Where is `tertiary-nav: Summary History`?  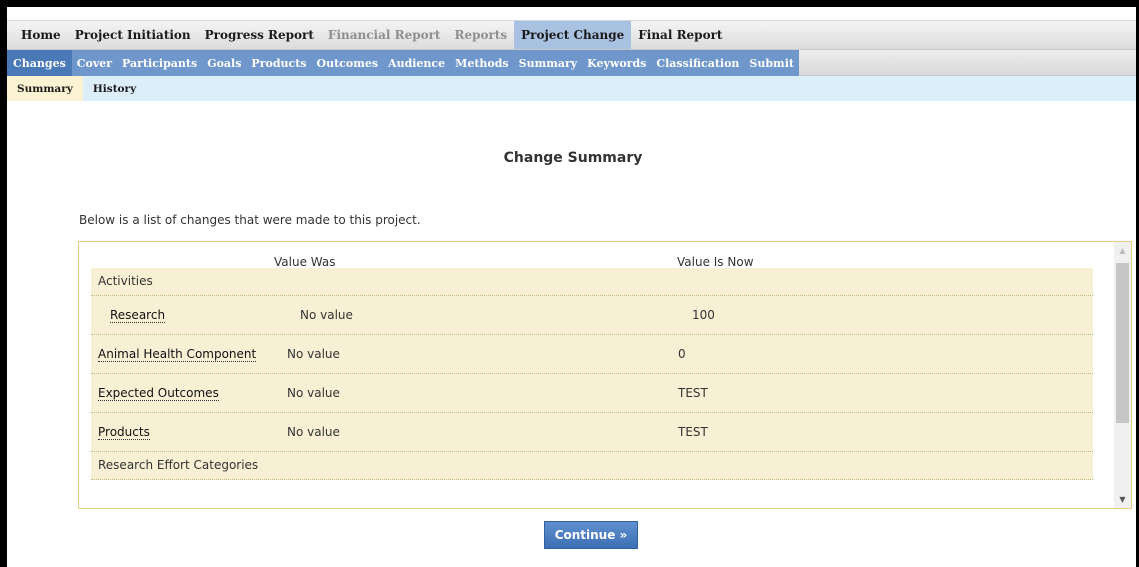
tertiary-nav: Summary History is located at coordinates (573, 88).